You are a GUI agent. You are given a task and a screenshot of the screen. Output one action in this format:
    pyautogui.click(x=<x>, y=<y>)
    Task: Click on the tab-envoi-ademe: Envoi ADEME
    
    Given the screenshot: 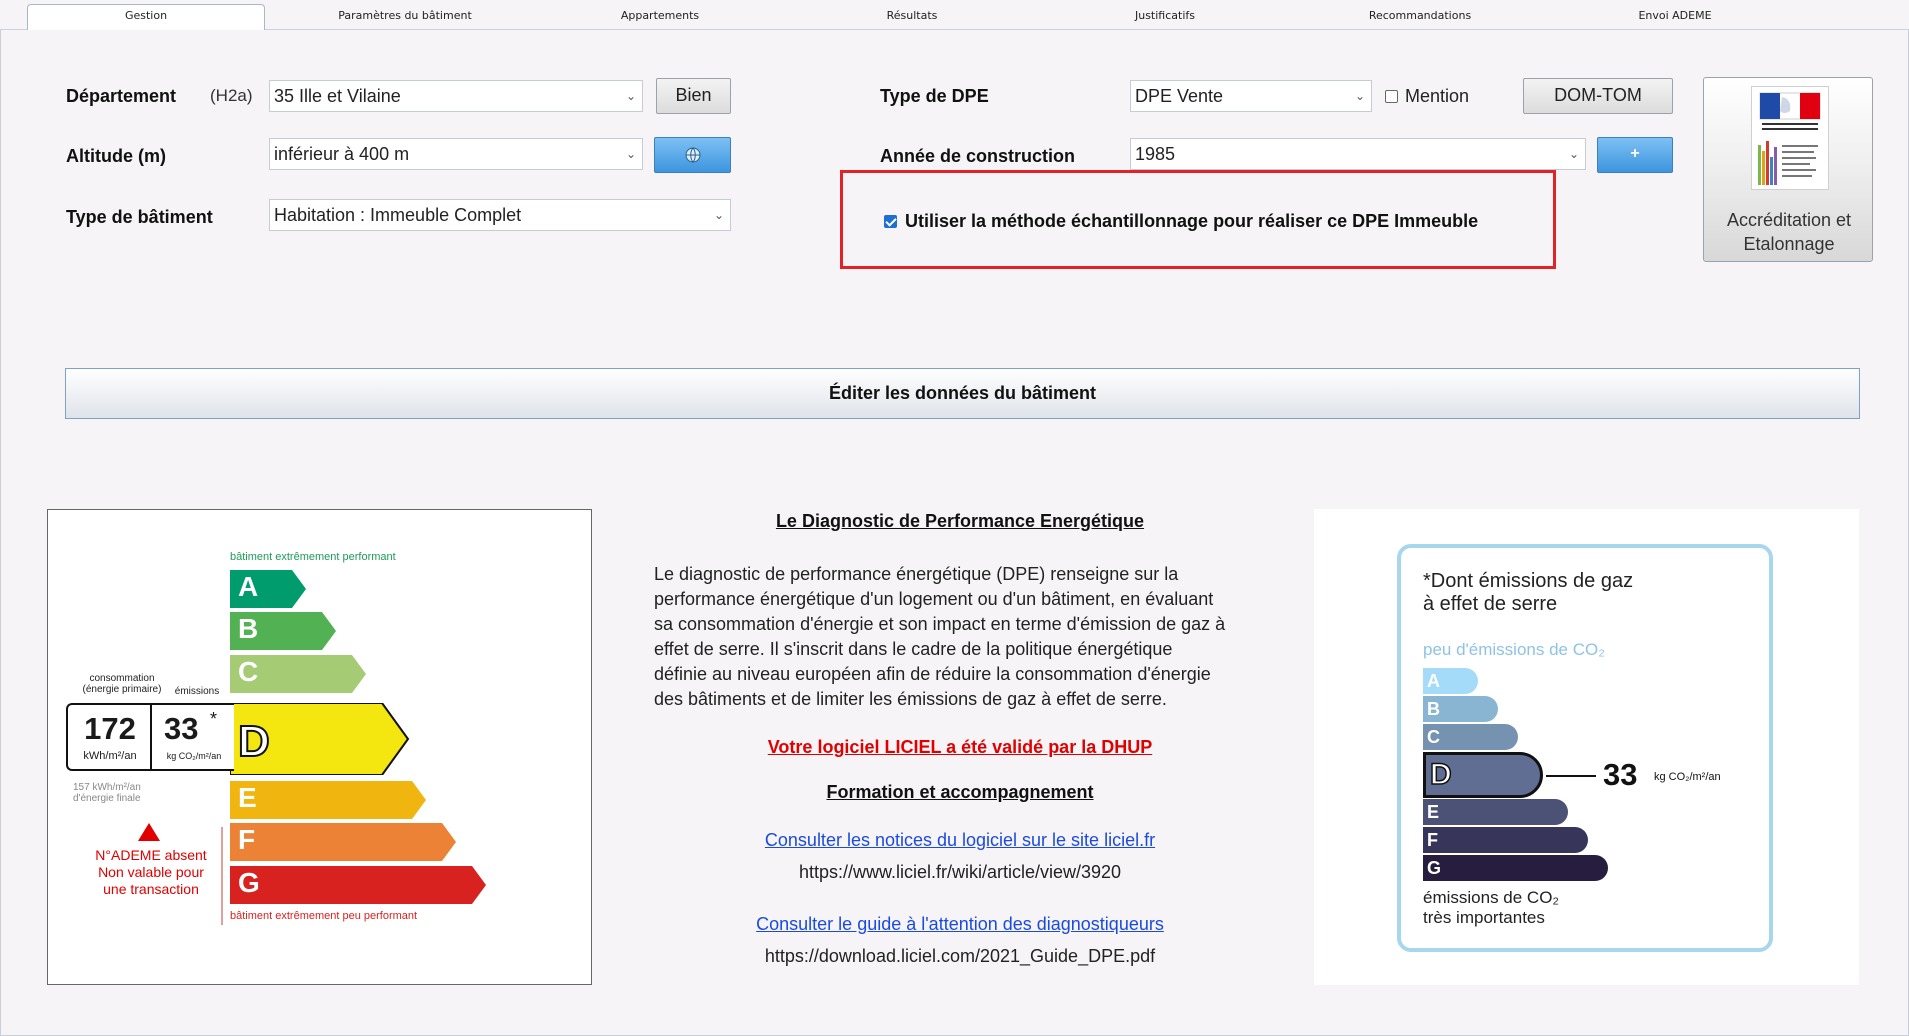 What is the action you would take?
    pyautogui.click(x=1675, y=17)
    